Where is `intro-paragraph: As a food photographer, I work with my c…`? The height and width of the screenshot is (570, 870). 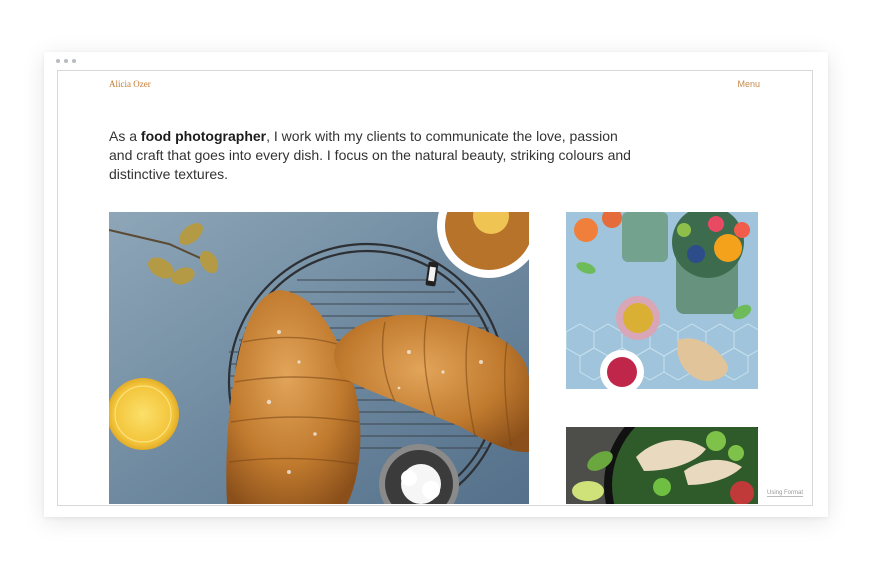 intro-paragraph: As a food photographer, I work with my c… is located at coordinates (371, 155).